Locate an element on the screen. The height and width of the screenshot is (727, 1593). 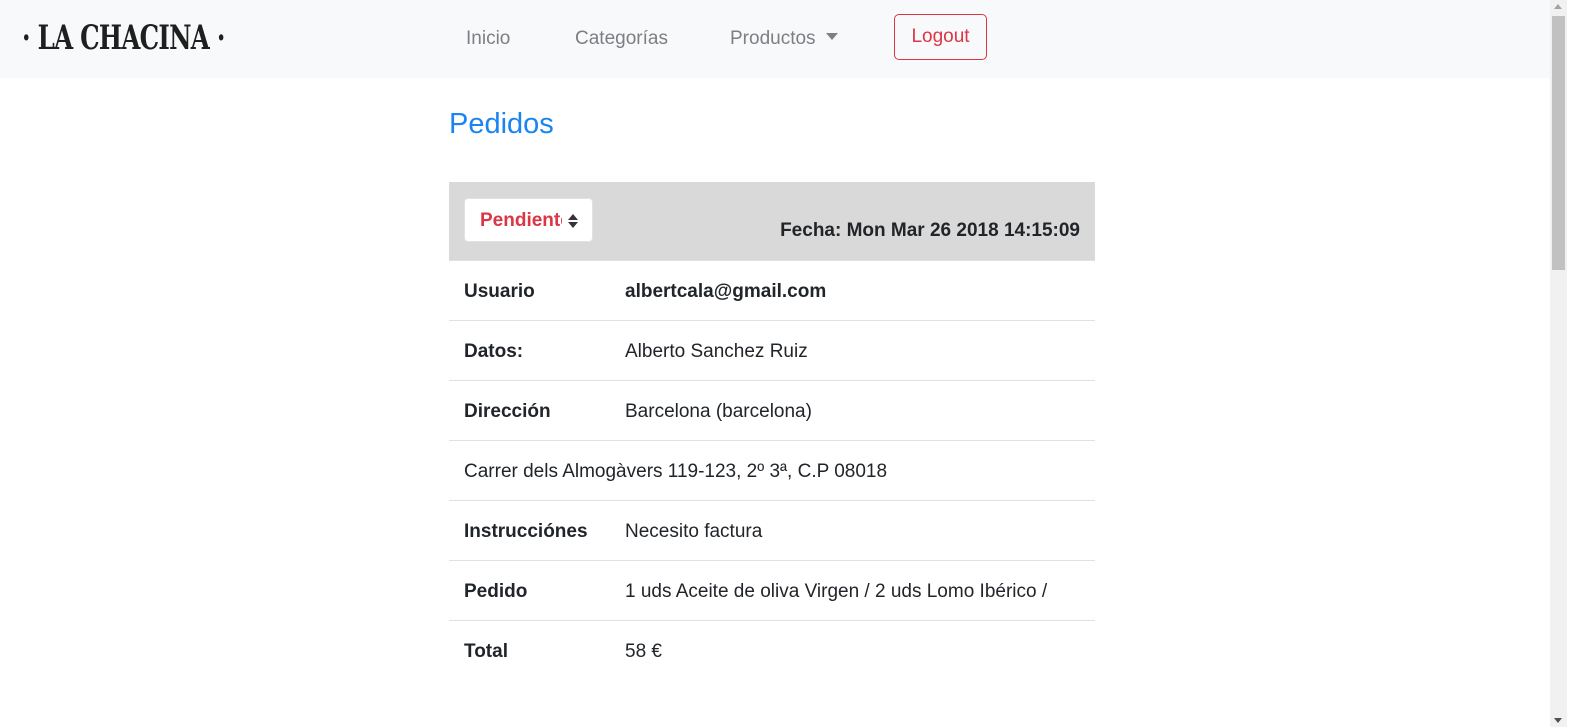
total-value: 58 € is located at coordinates (643, 651).